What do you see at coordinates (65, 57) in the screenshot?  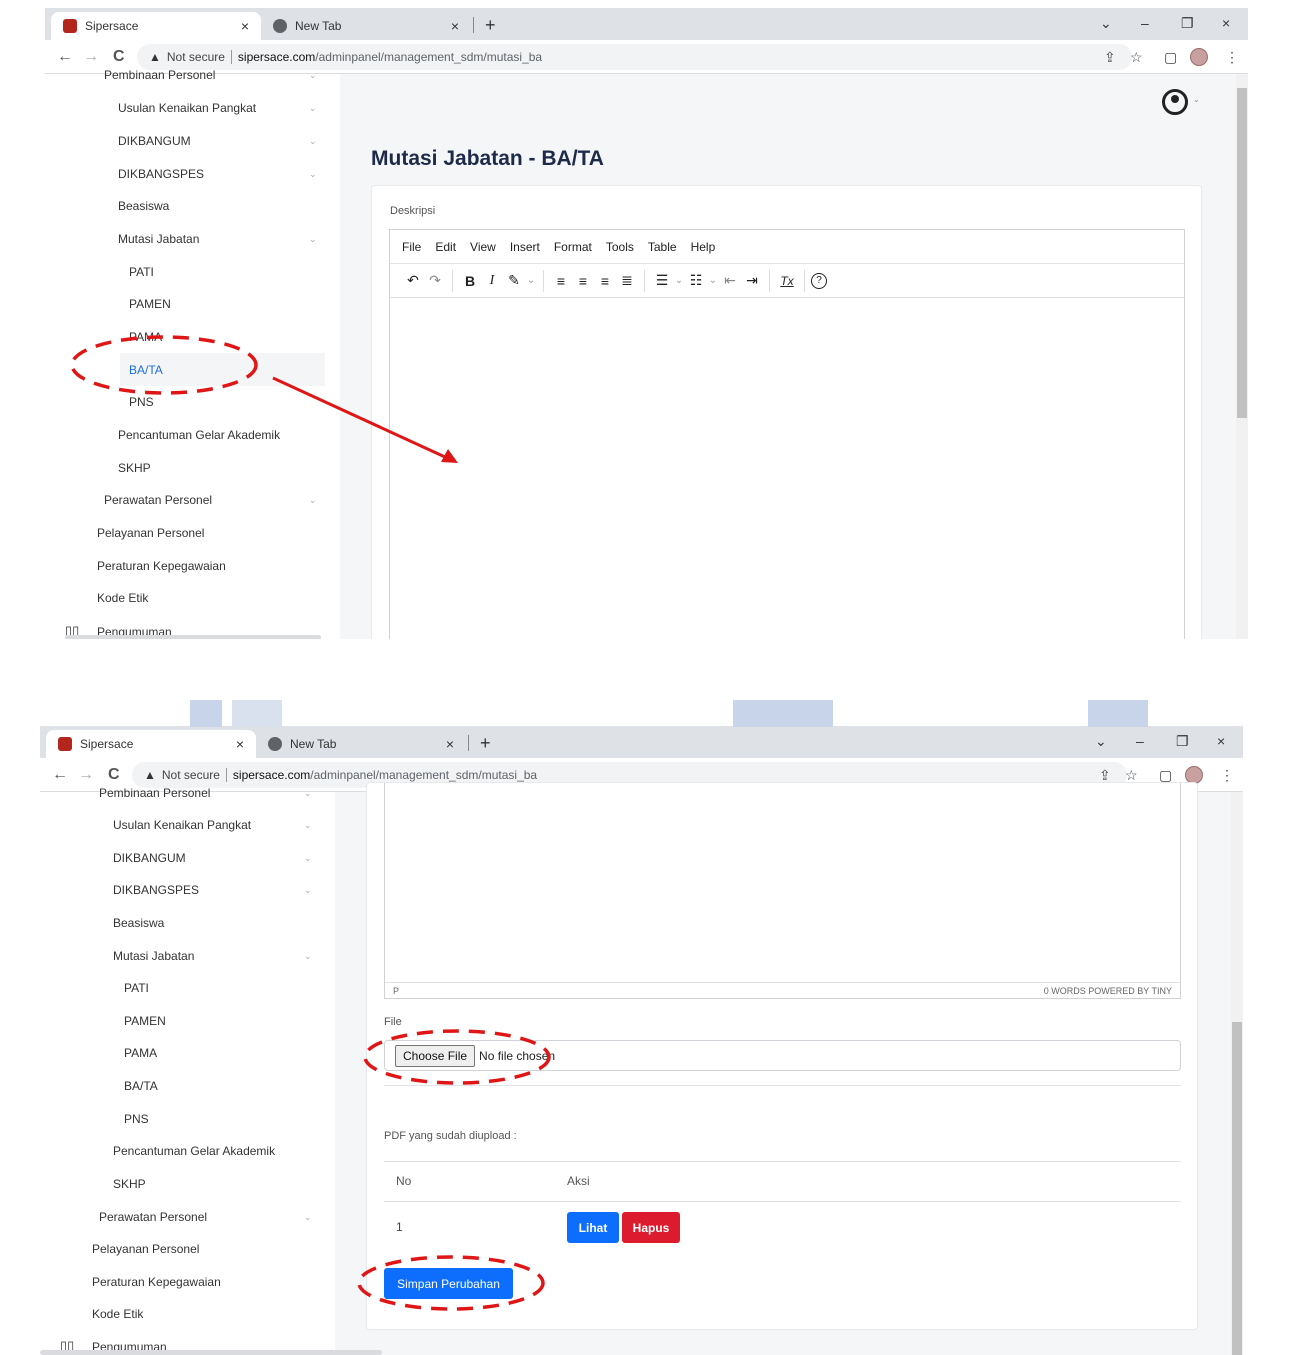 I see `back-button: ←` at bounding box center [65, 57].